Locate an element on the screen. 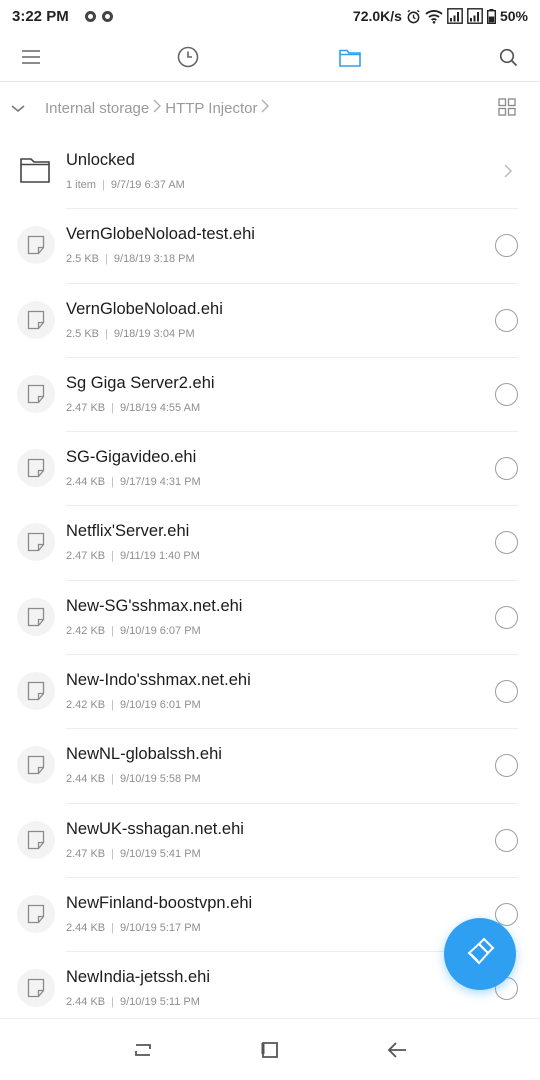  file-name: New-SG'sshmax.net.ehi is located at coordinates (154, 605).